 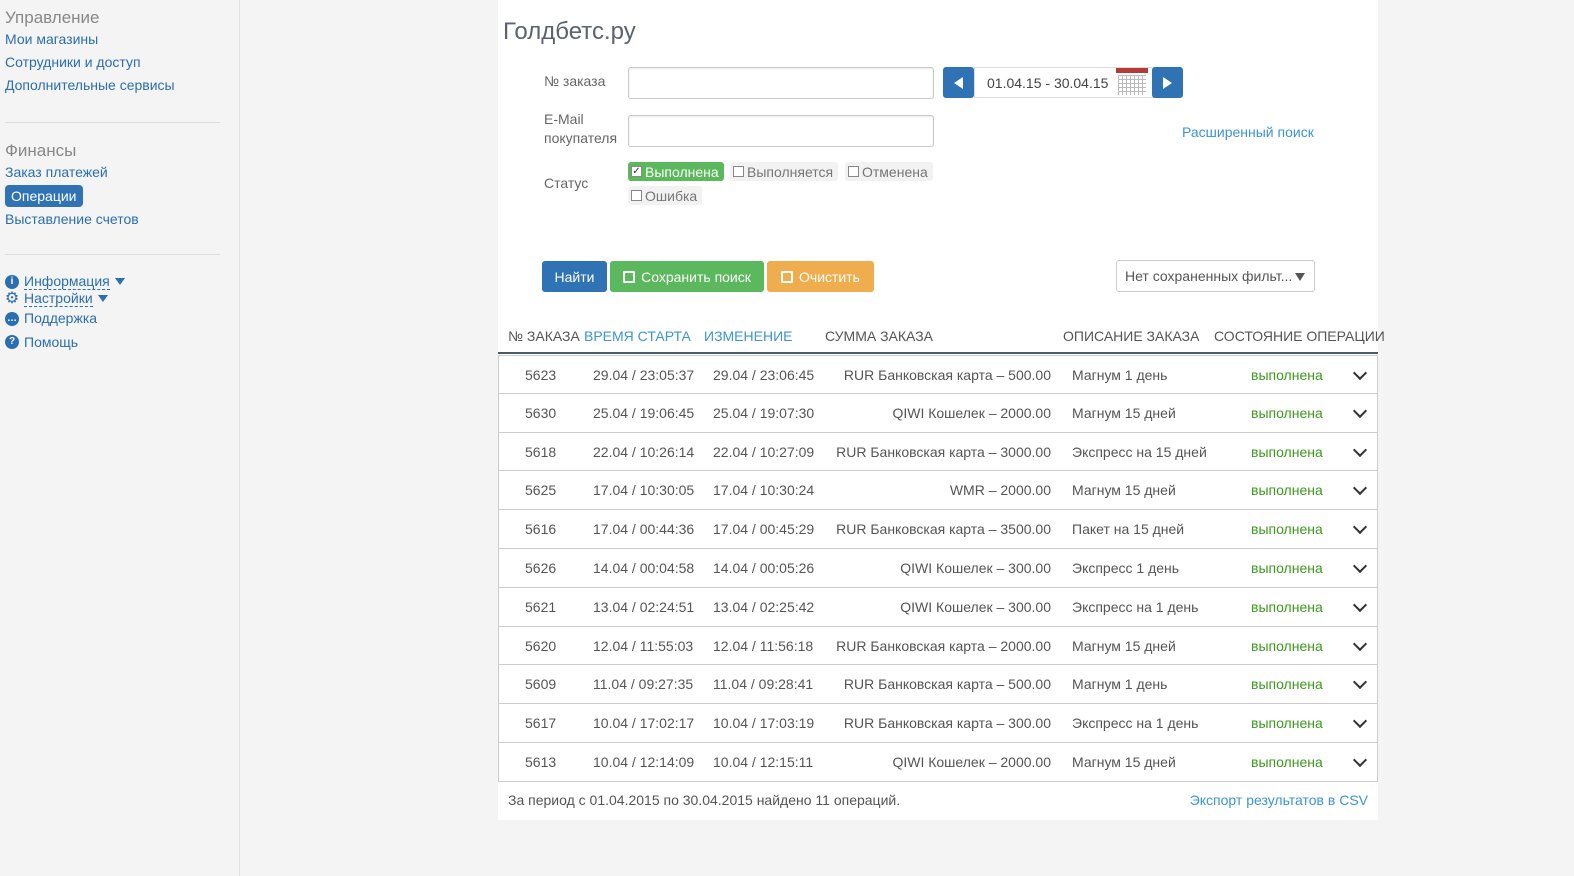 I want to click on start-time-cell: 10.04 / 12:14:09, so click(x=644, y=761).